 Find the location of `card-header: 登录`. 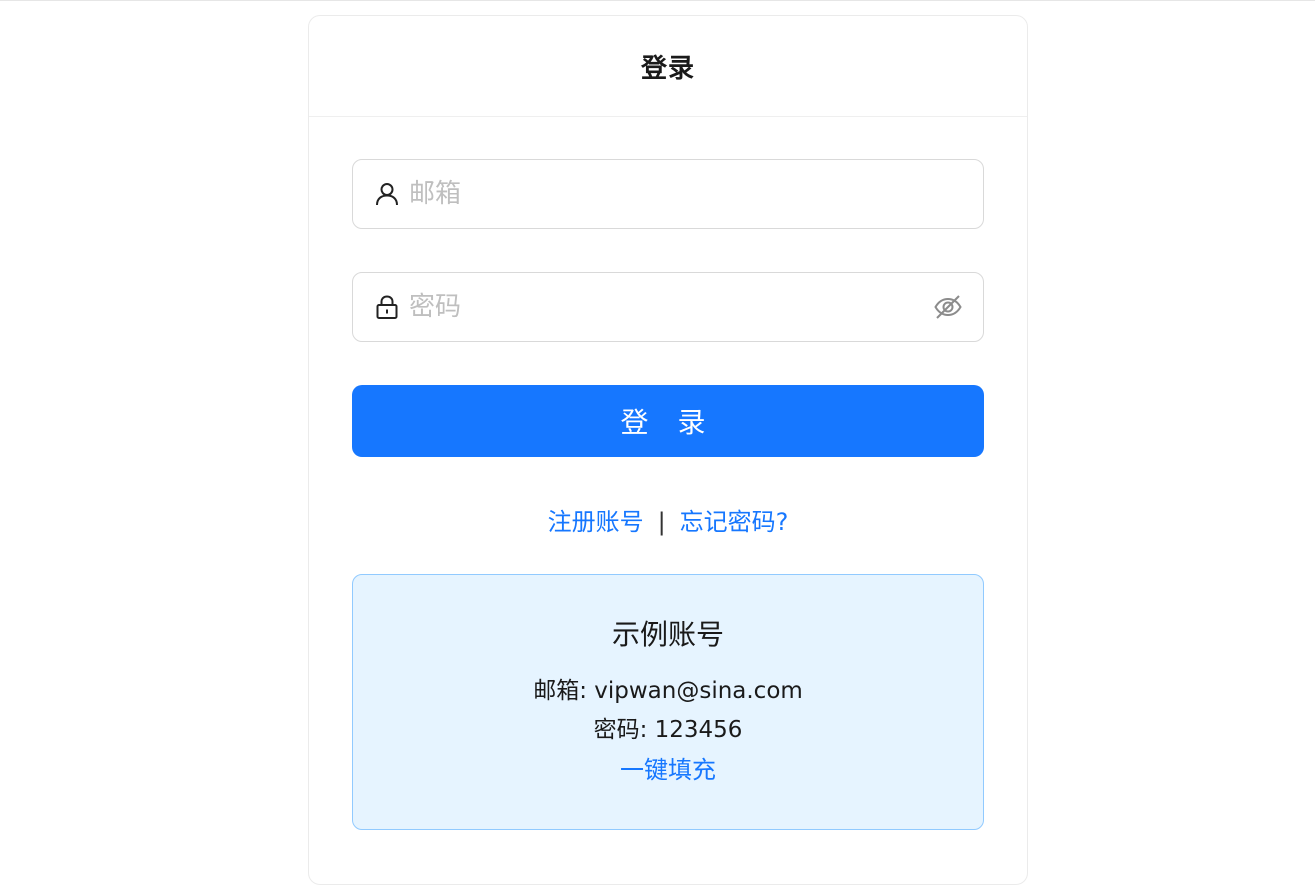

card-header: 登录 is located at coordinates (668, 66).